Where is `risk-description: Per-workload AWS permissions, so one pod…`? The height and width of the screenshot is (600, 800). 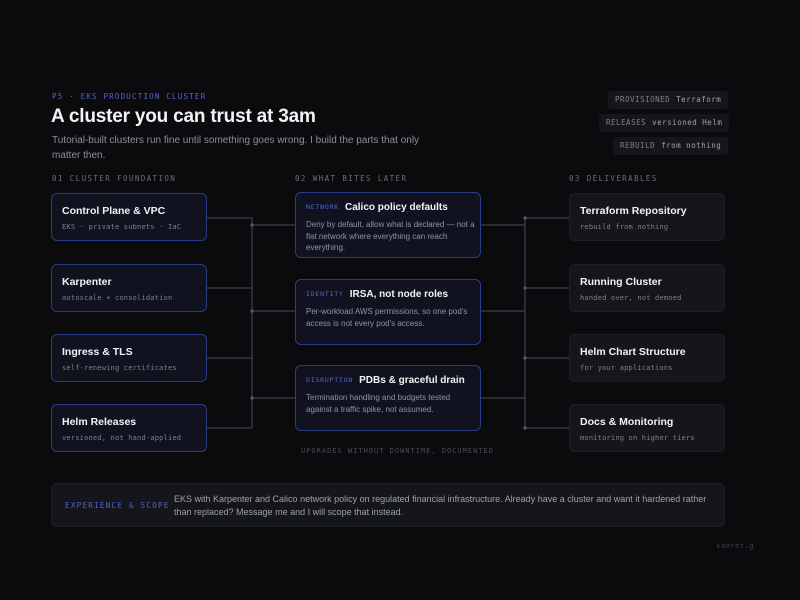
risk-description: Per-workload AWS permissions, so one pod… is located at coordinates (387, 317).